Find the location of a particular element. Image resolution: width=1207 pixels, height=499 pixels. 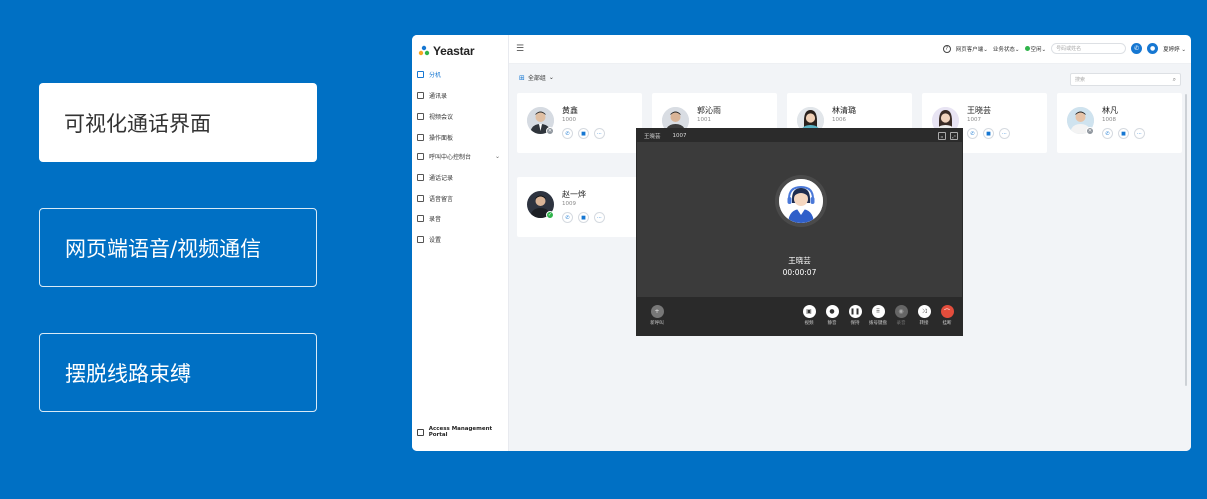

minimize-icon: ▫ is located at coordinates (942, 136).